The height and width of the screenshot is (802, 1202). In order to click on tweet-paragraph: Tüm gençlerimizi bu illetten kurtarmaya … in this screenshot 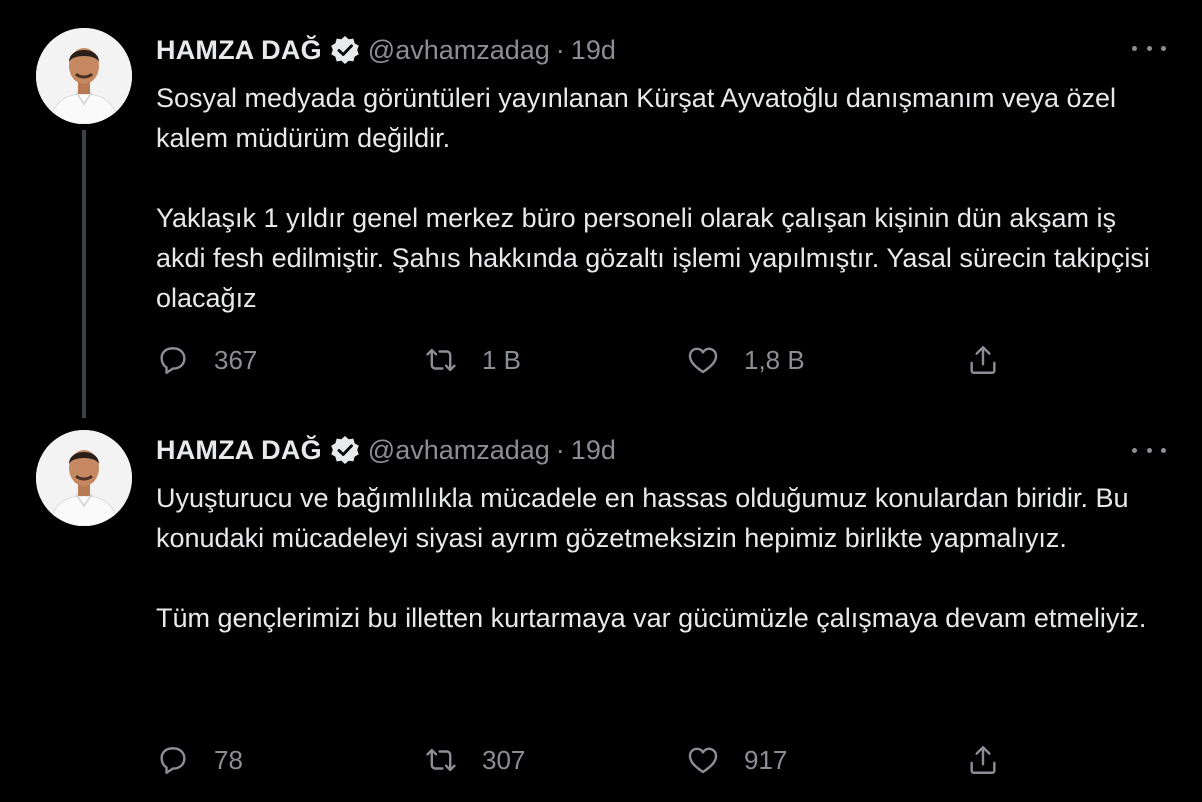, I will do `click(651, 618)`.